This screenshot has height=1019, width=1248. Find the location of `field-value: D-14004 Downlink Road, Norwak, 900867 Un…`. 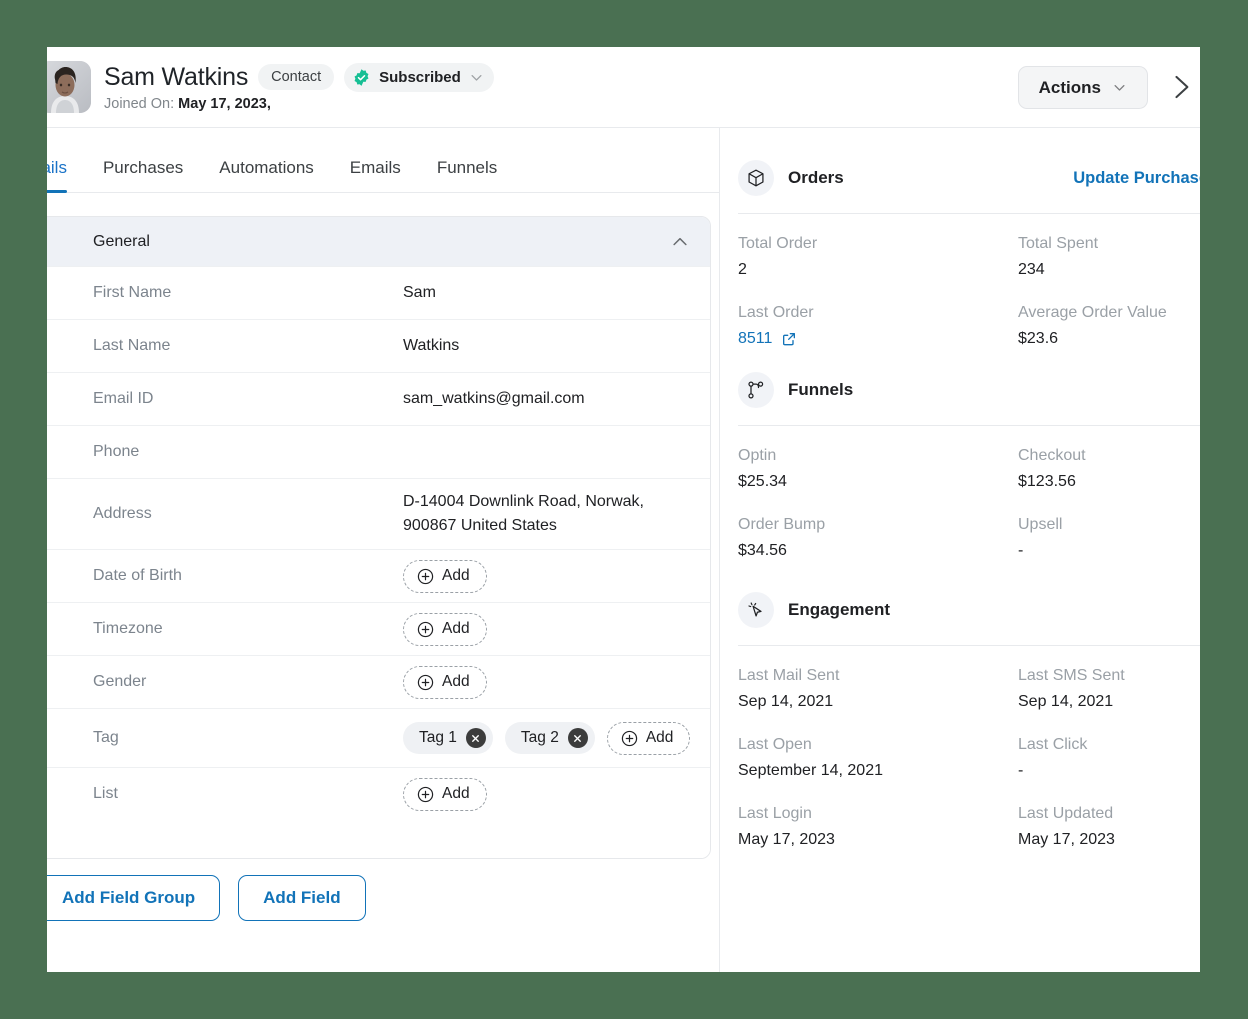

field-value: D-14004 Downlink Road, Norwak, 900867 Un… is located at coordinates (523, 513).